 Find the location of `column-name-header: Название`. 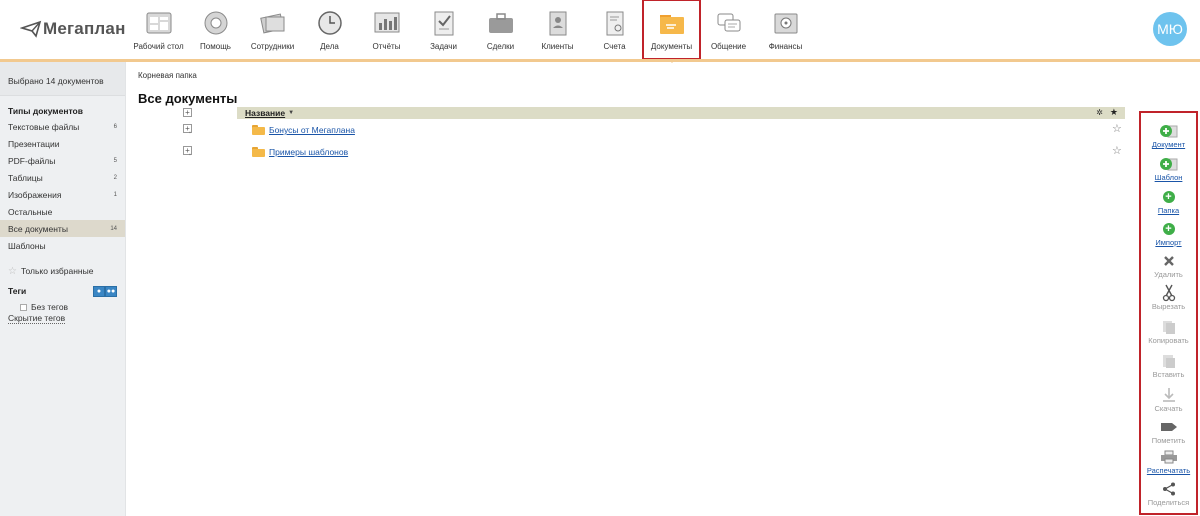

column-name-header: Название is located at coordinates (265, 113).